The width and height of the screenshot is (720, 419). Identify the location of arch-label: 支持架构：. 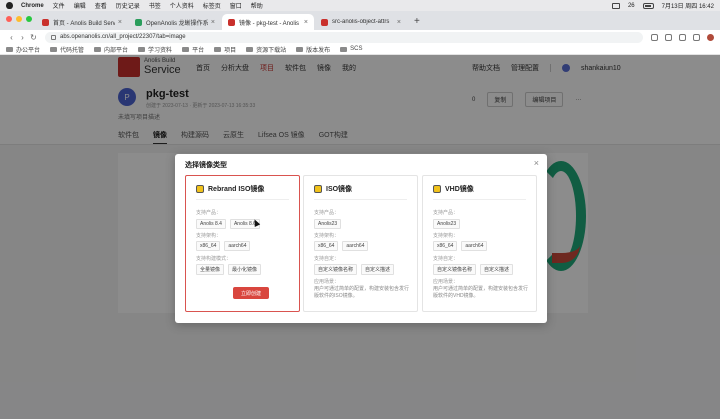
(327, 236).